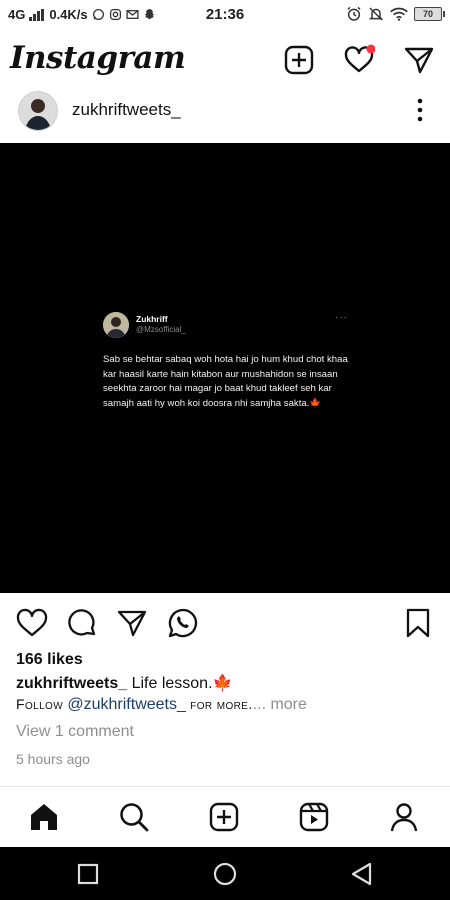 The width and height of the screenshot is (450, 900). I want to click on caption-more-link: ... more, so click(280, 704).